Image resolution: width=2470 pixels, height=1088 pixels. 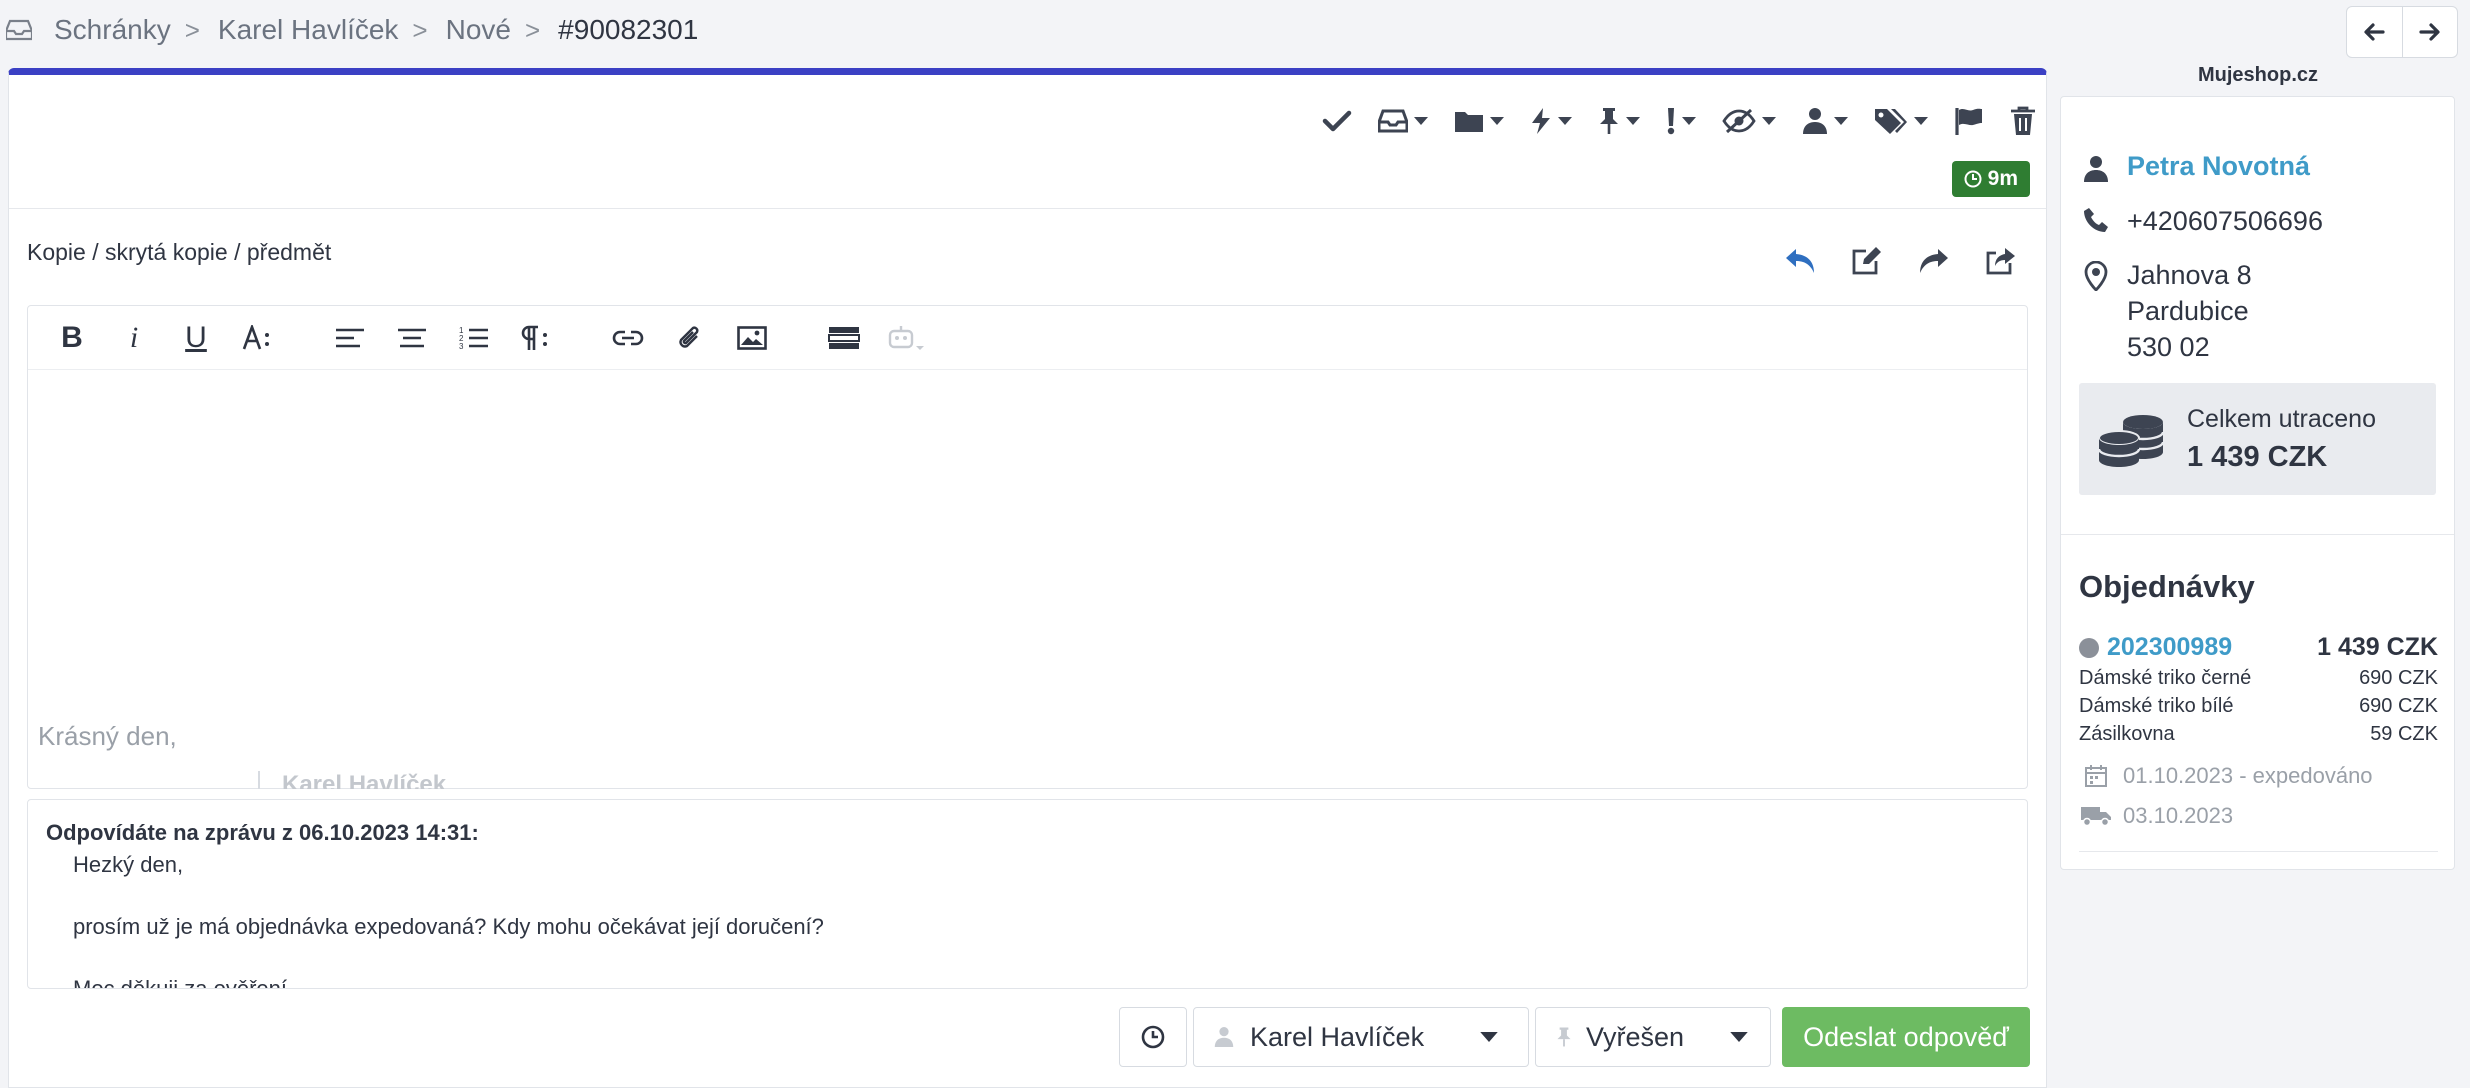 I want to click on inbox-icon, so click(x=1393, y=121).